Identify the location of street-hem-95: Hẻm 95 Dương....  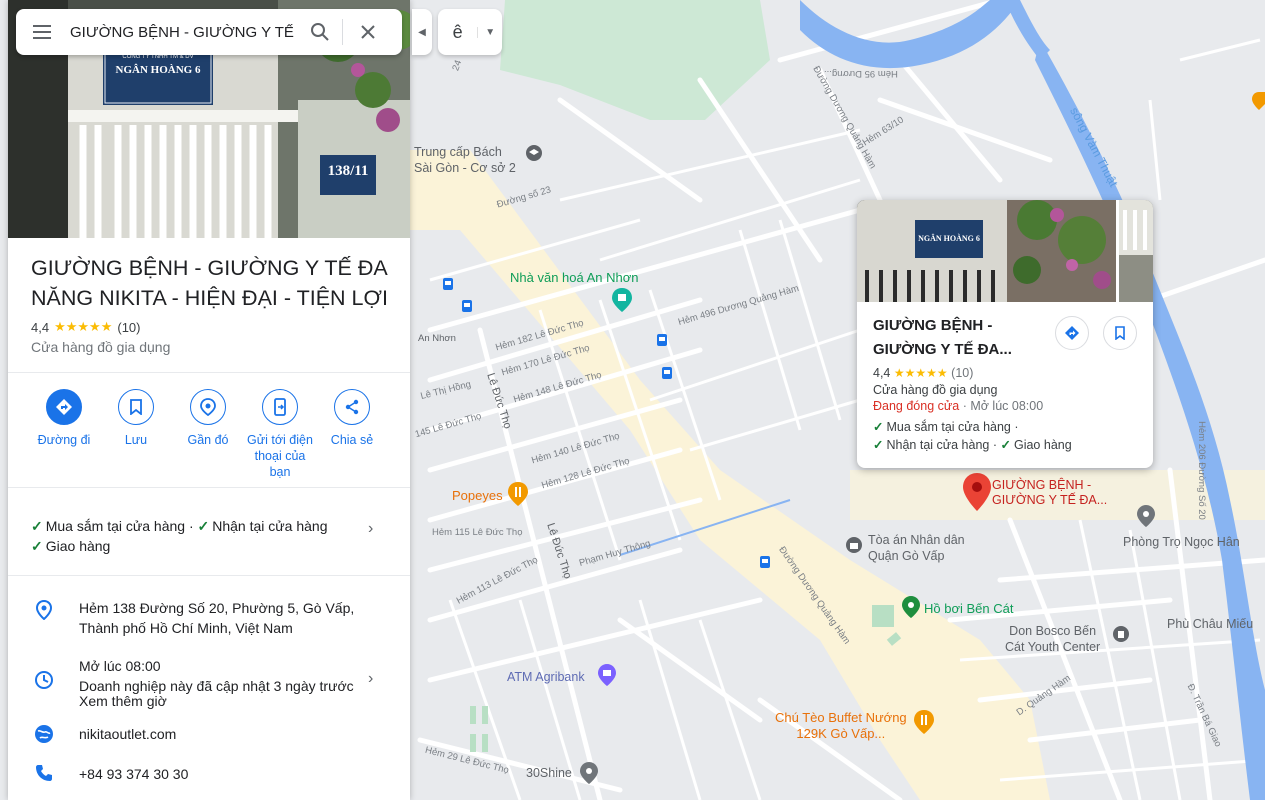
(861, 73).